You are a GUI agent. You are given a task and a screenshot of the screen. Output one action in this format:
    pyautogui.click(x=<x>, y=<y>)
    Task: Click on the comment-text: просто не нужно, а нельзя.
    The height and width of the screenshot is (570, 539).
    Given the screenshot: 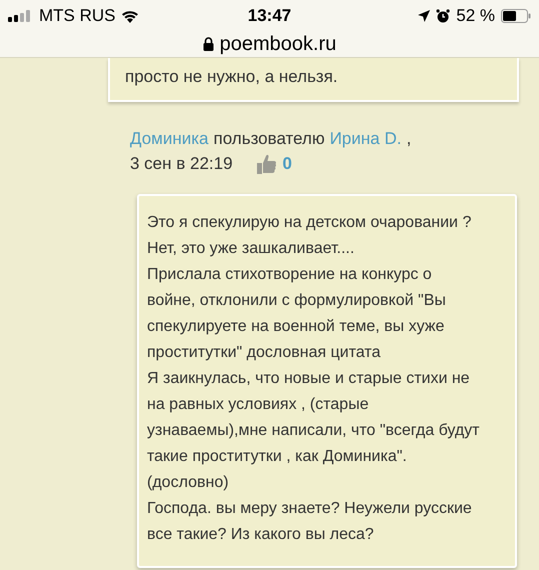 What is the action you would take?
    pyautogui.click(x=231, y=76)
    